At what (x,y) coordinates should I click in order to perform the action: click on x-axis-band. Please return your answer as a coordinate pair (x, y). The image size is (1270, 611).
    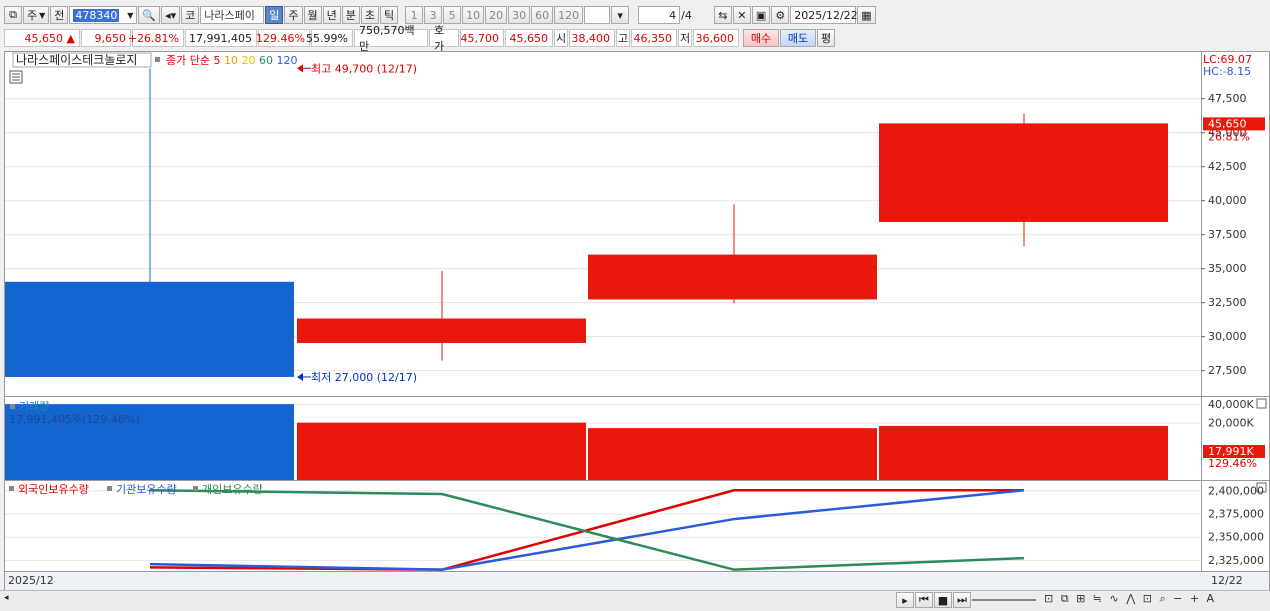
    Looking at the image, I should click on (637, 581).